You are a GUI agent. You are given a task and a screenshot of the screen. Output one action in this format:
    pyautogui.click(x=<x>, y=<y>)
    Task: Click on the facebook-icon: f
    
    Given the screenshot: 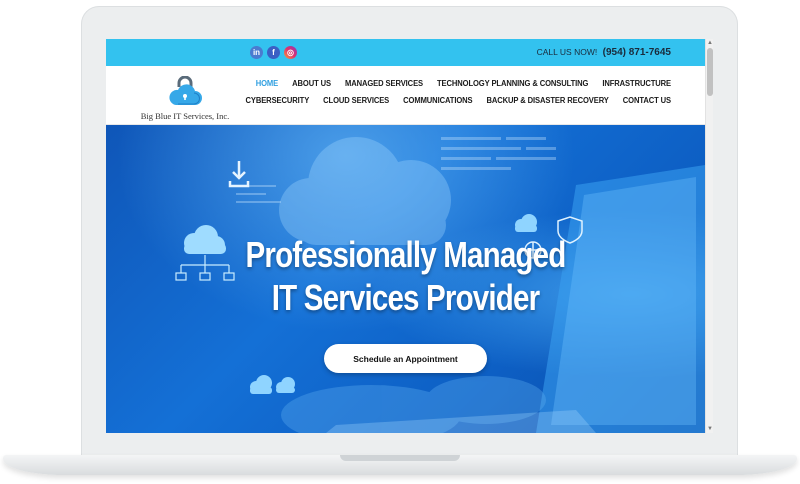 What is the action you would take?
    pyautogui.click(x=273, y=52)
    